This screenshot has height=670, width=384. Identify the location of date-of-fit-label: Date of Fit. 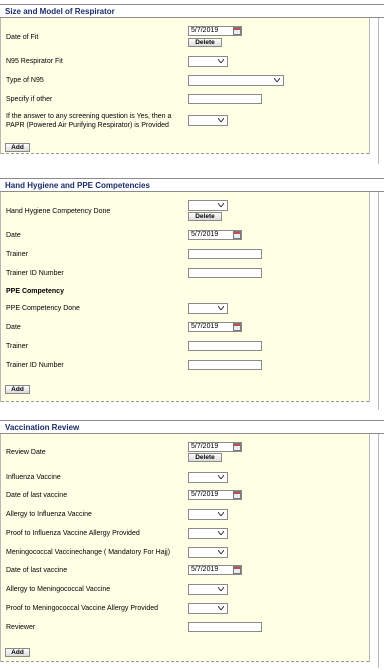
(22, 37).